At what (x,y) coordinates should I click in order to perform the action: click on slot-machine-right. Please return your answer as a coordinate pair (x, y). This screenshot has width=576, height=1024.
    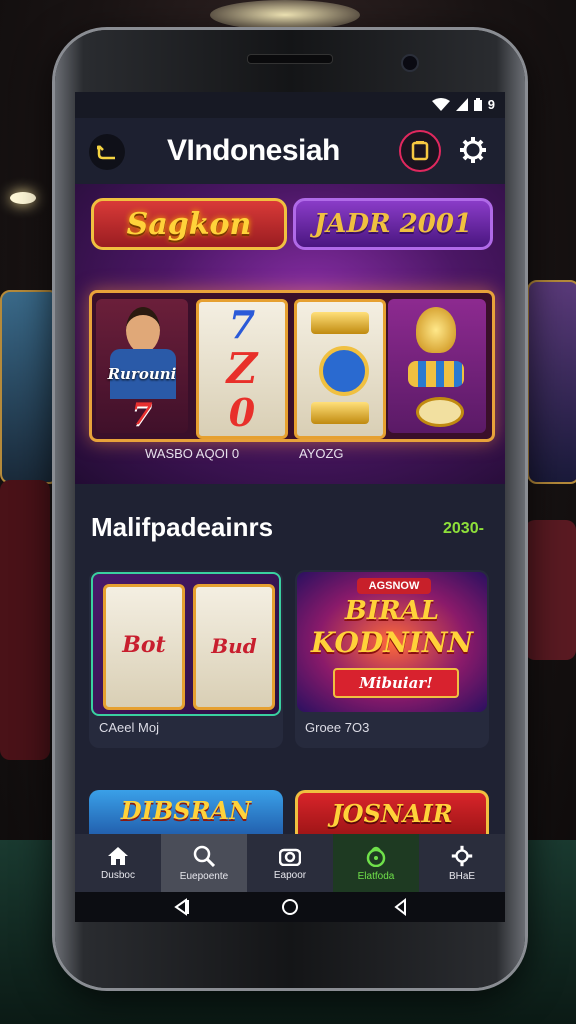
    Looking at the image, I should click on (551, 382).